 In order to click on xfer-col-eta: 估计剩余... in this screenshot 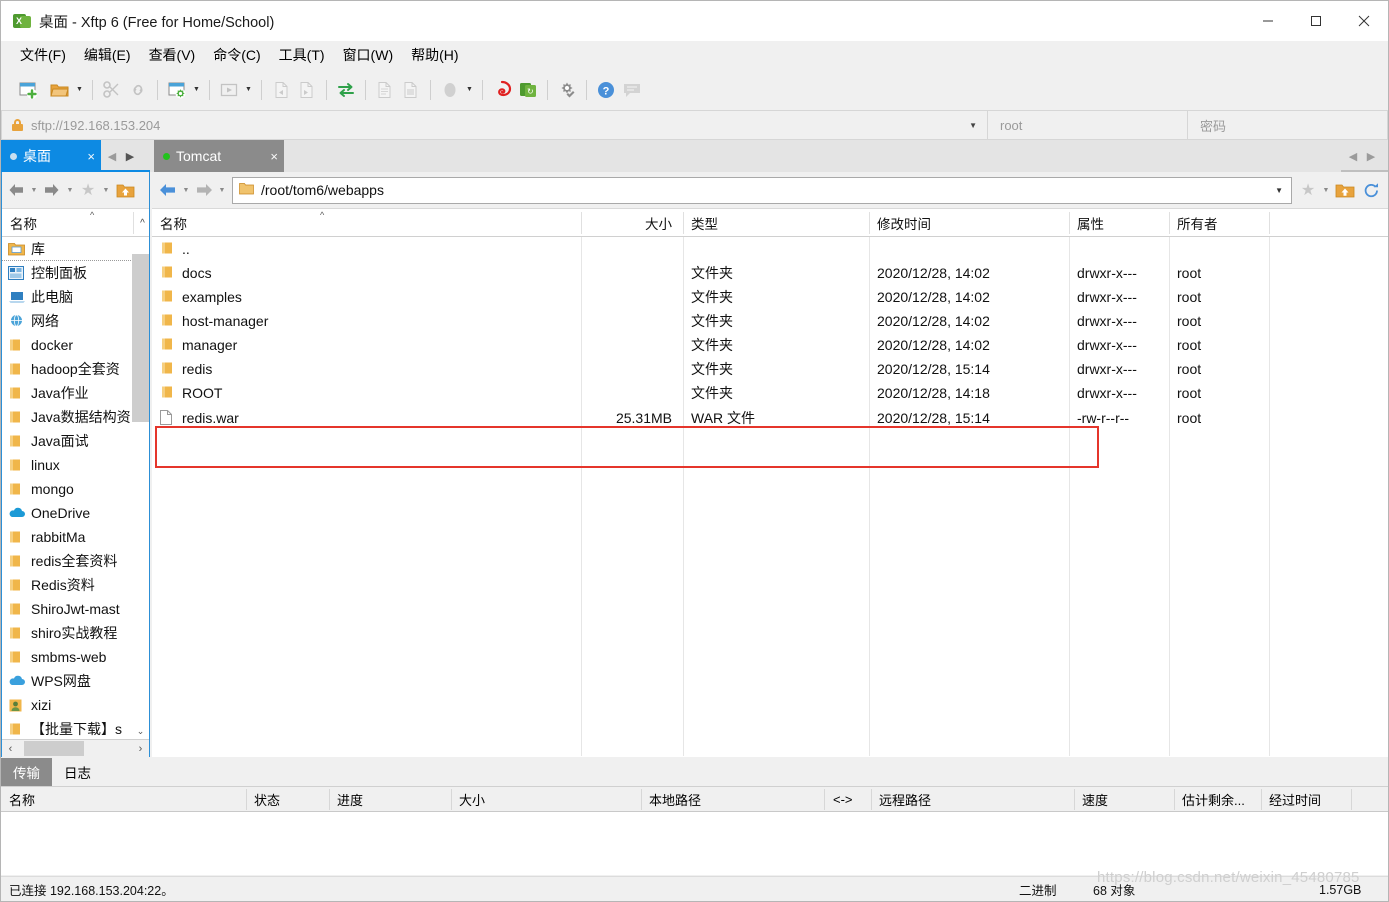, I will do `click(1217, 799)`.